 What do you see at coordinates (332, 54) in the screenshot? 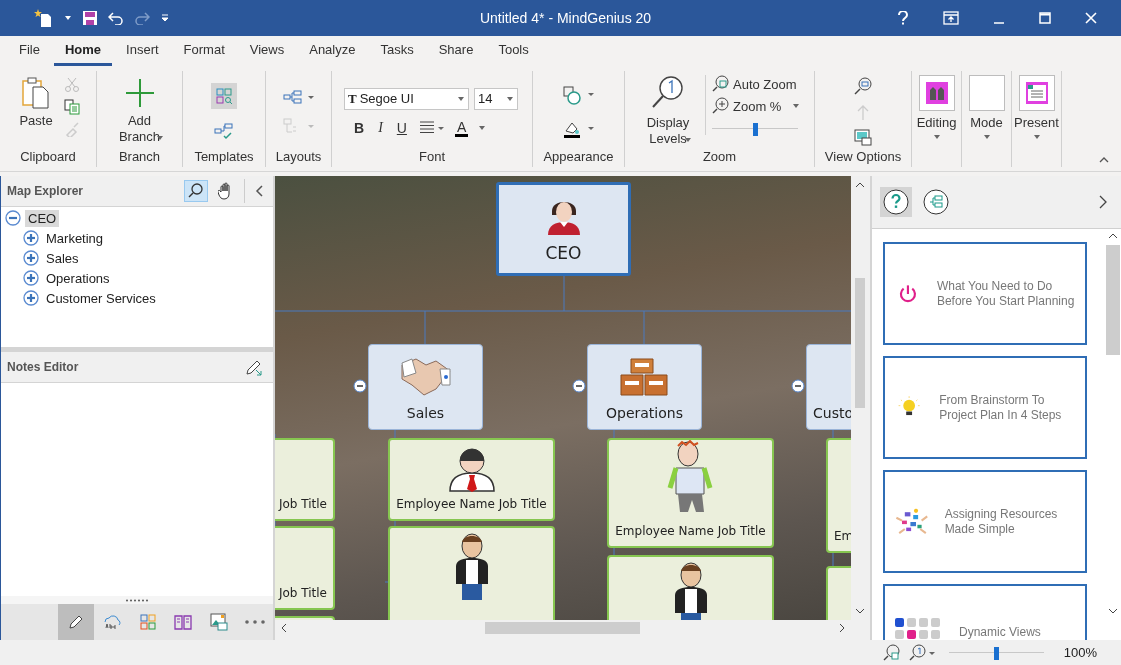
I see `menu-tab: Analyze` at bounding box center [332, 54].